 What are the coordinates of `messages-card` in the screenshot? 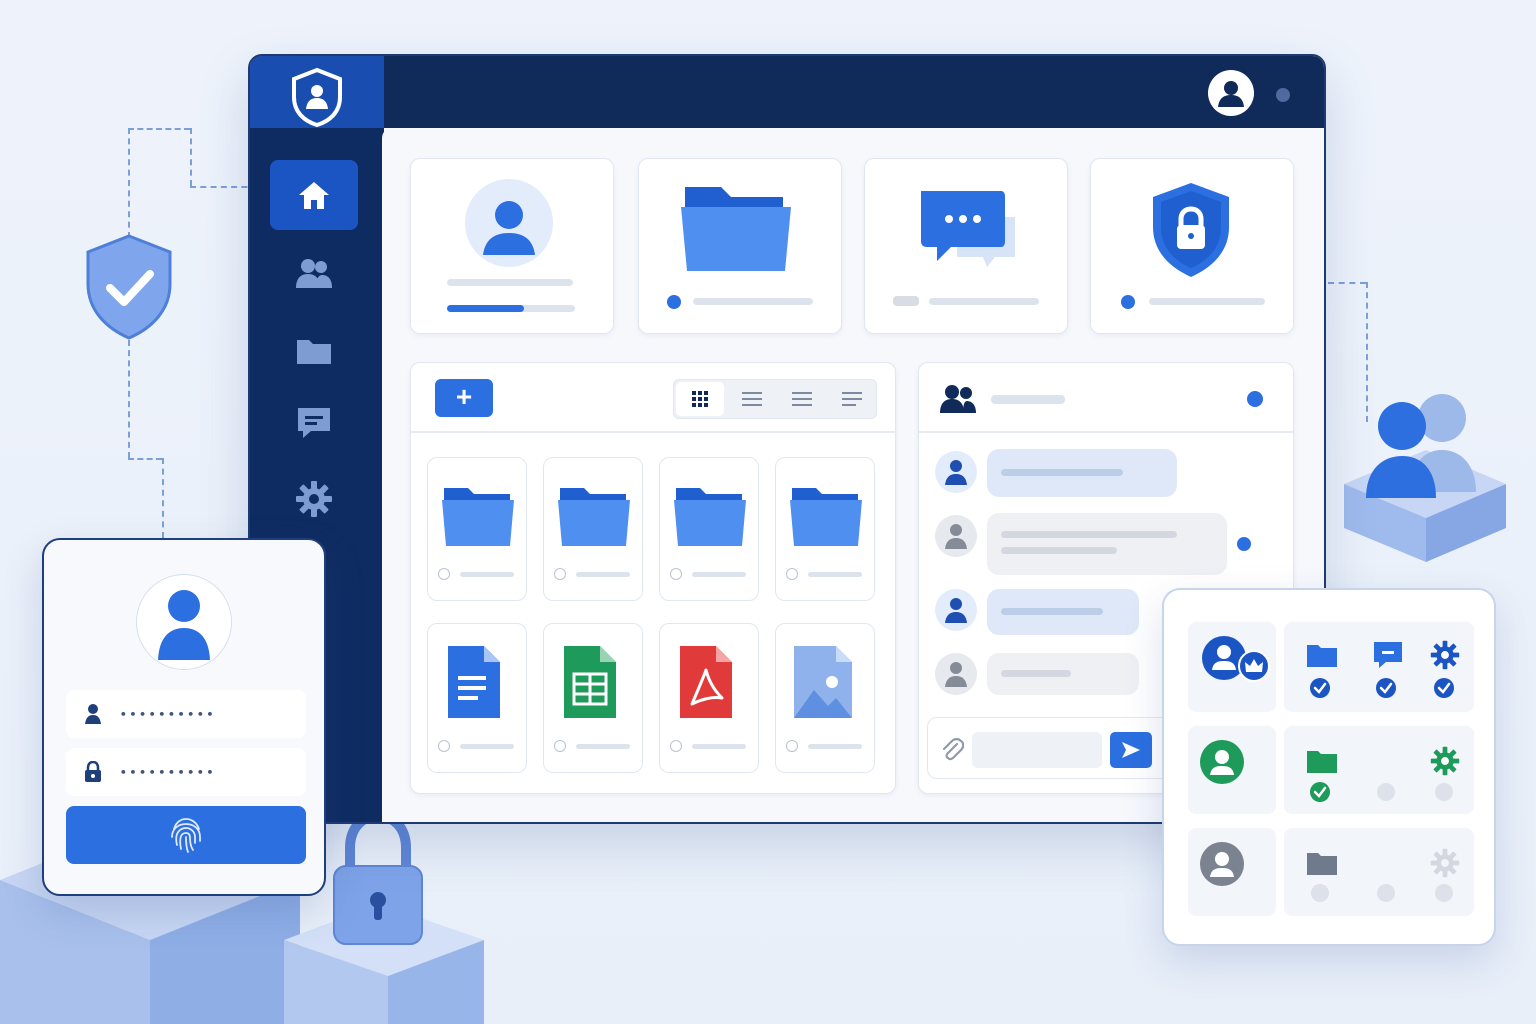 It's located at (966, 246).